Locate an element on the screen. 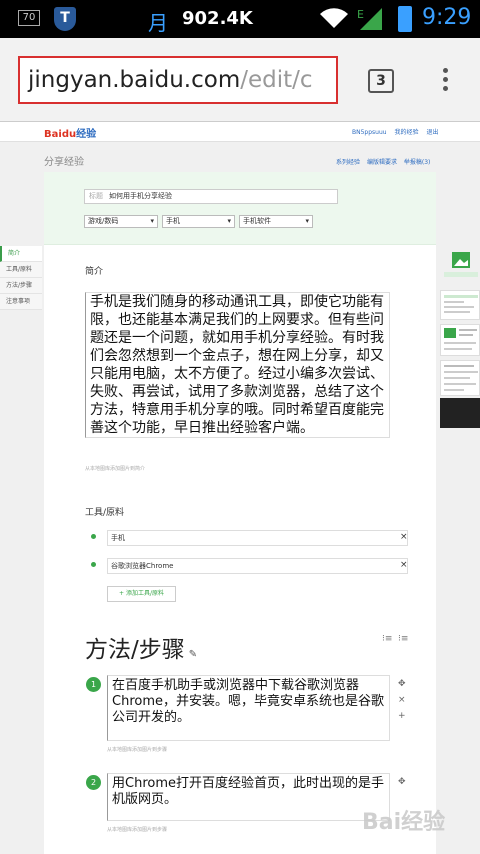 The width and height of the screenshot is (480, 854). url-host: jingyan.baidu.com is located at coordinates (134, 80).